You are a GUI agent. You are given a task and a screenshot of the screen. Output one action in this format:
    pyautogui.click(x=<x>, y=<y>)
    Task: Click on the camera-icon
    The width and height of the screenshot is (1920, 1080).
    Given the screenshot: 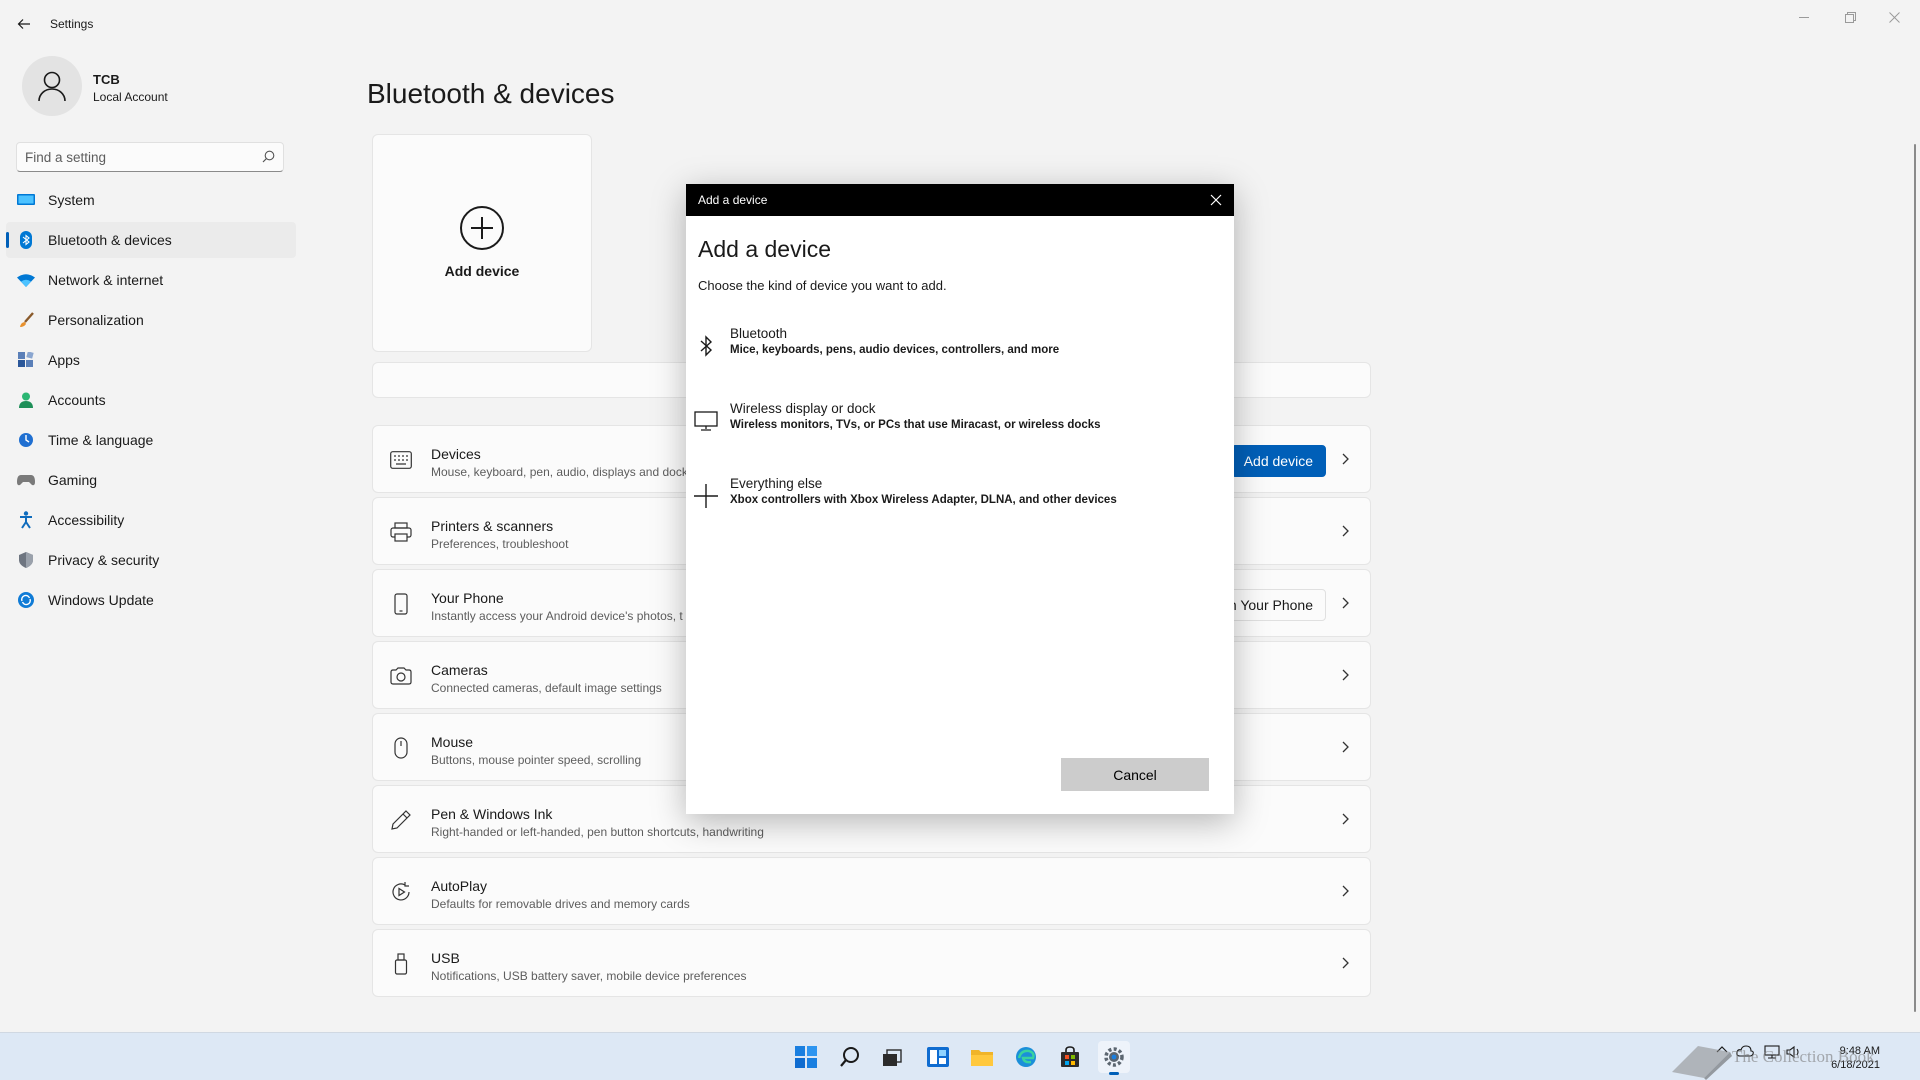 What is the action you would take?
    pyautogui.click(x=401, y=676)
    